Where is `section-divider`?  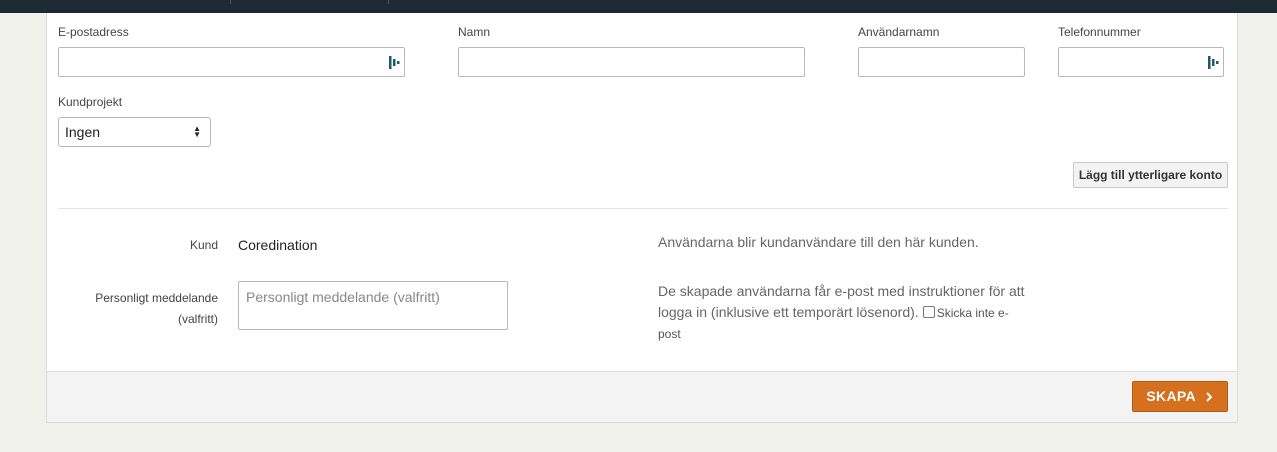 section-divider is located at coordinates (643, 208).